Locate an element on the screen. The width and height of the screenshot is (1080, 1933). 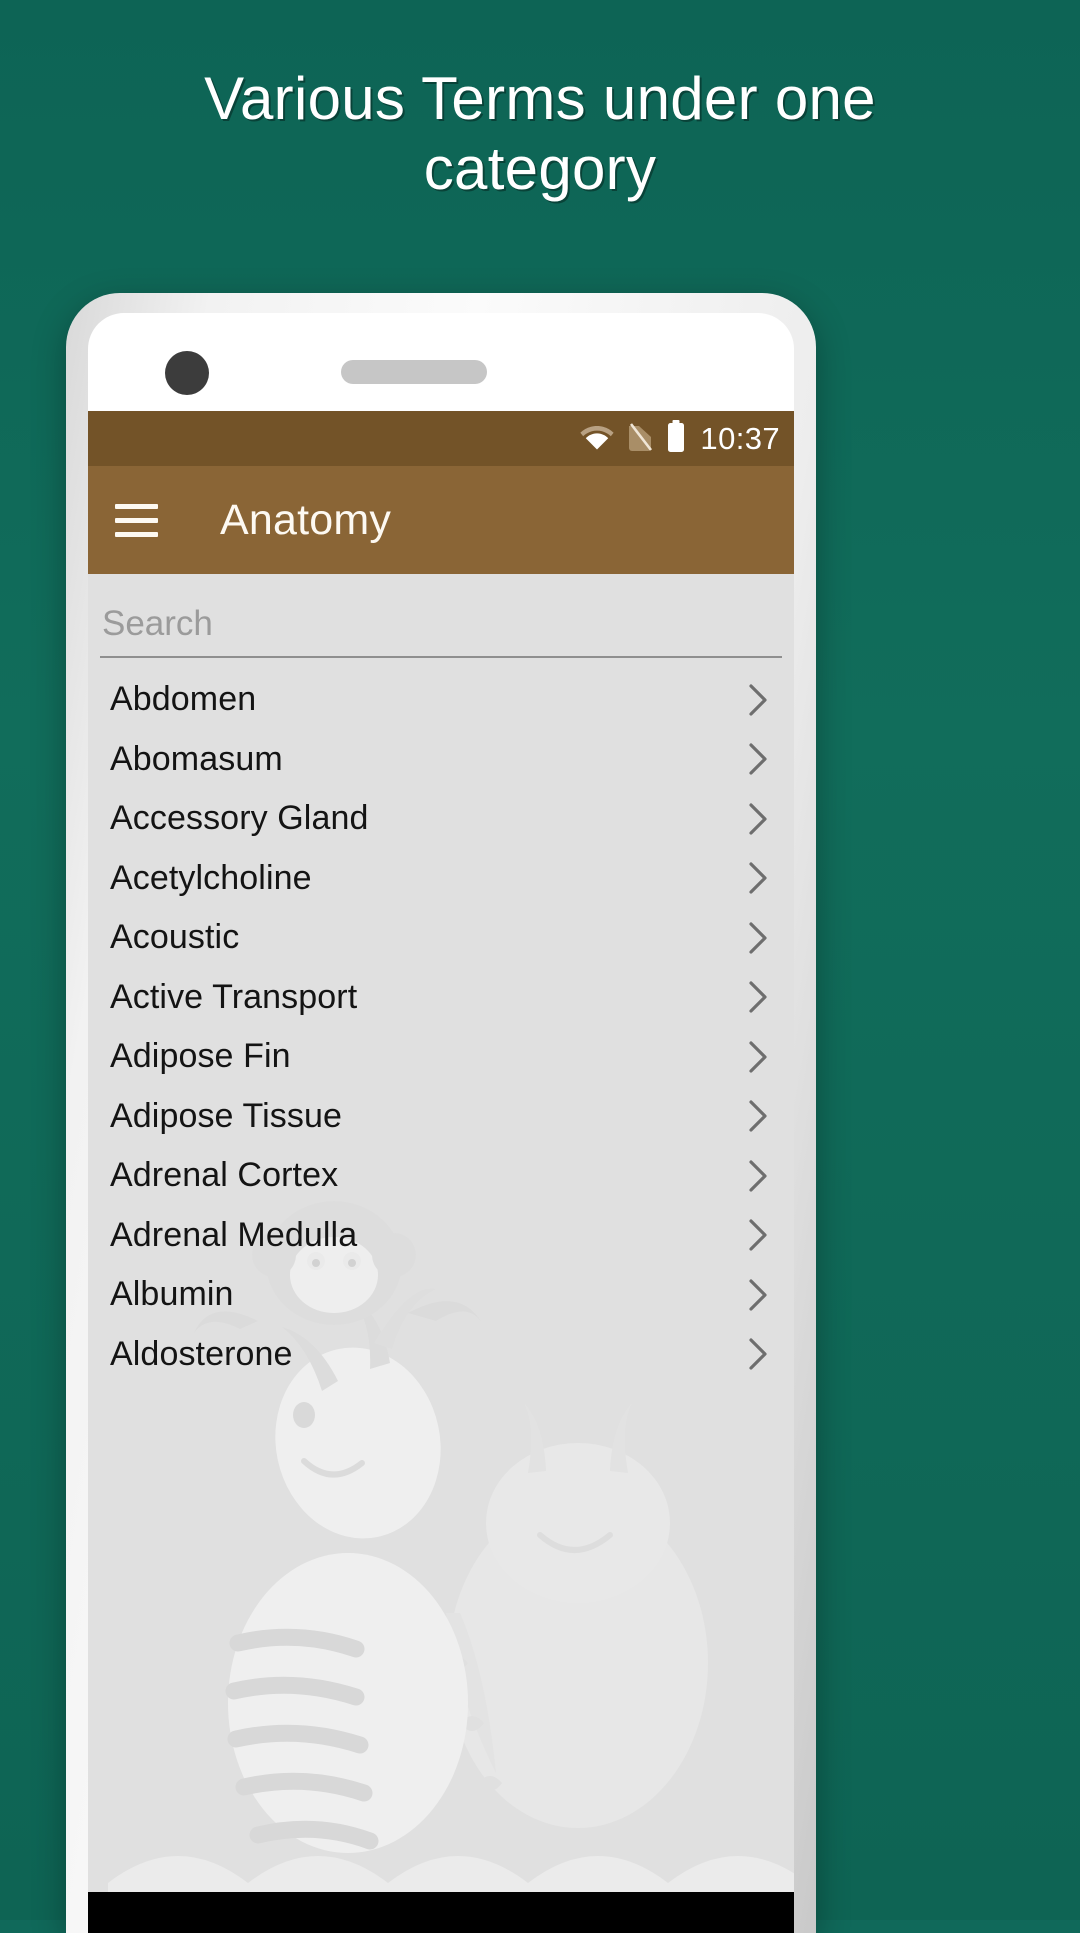
list-item: Adipose Tissue is located at coordinates (441, 1117).